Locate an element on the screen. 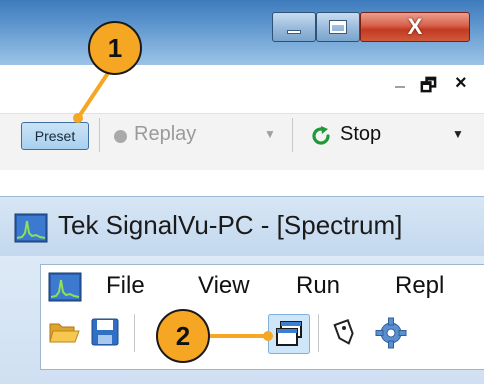  menu-replay: Repl is located at coordinates (419, 286).